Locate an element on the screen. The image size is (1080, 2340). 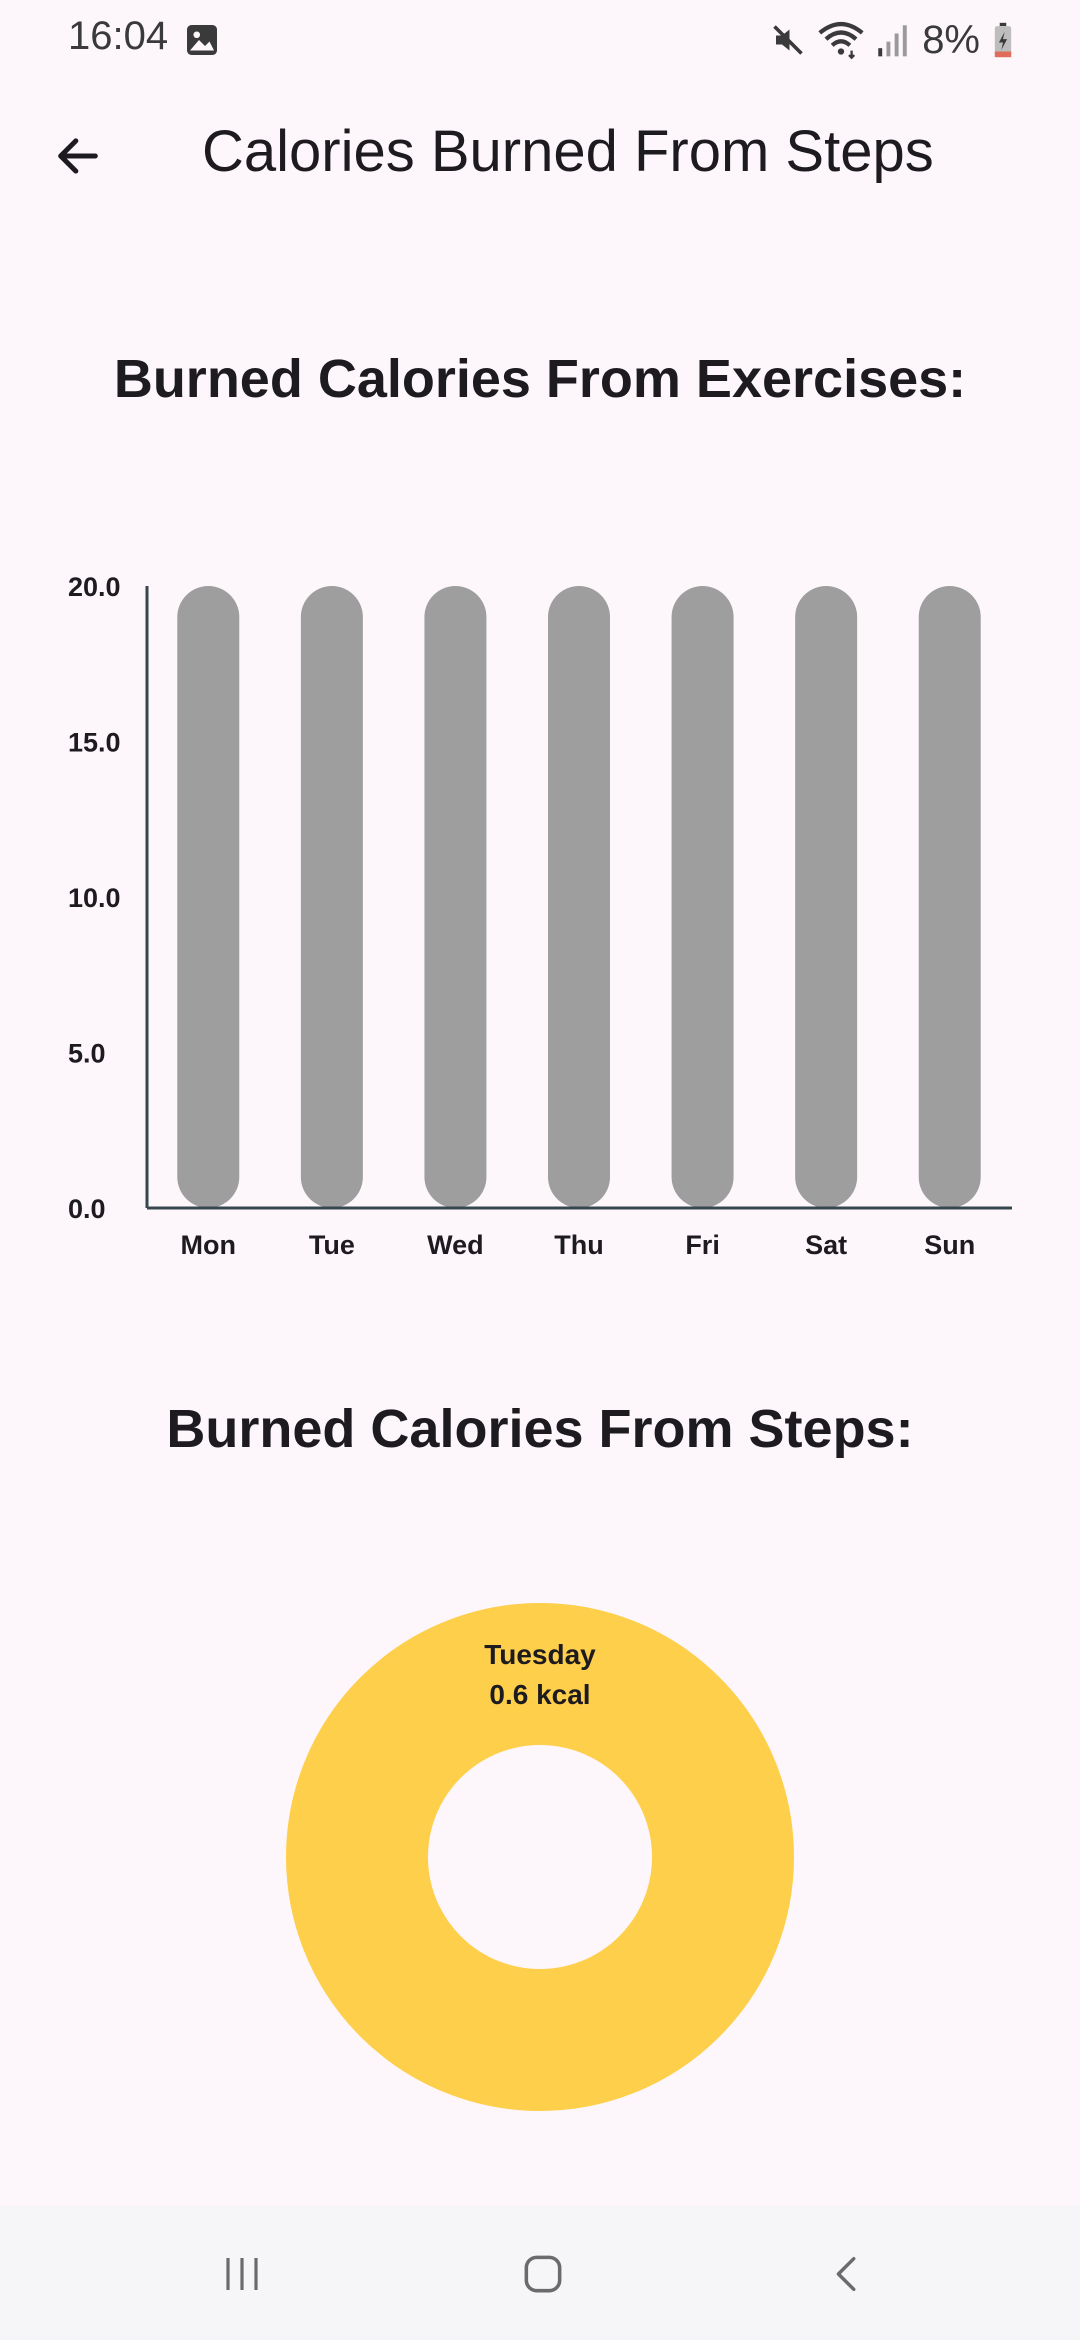
x-tick-label: Thu is located at coordinates (578, 1245).